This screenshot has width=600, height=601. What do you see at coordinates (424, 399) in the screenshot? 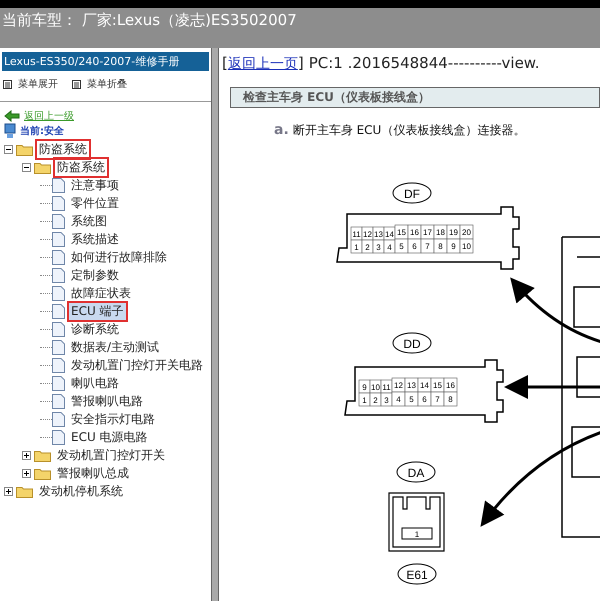
I see `pin-number: 6` at bounding box center [424, 399].